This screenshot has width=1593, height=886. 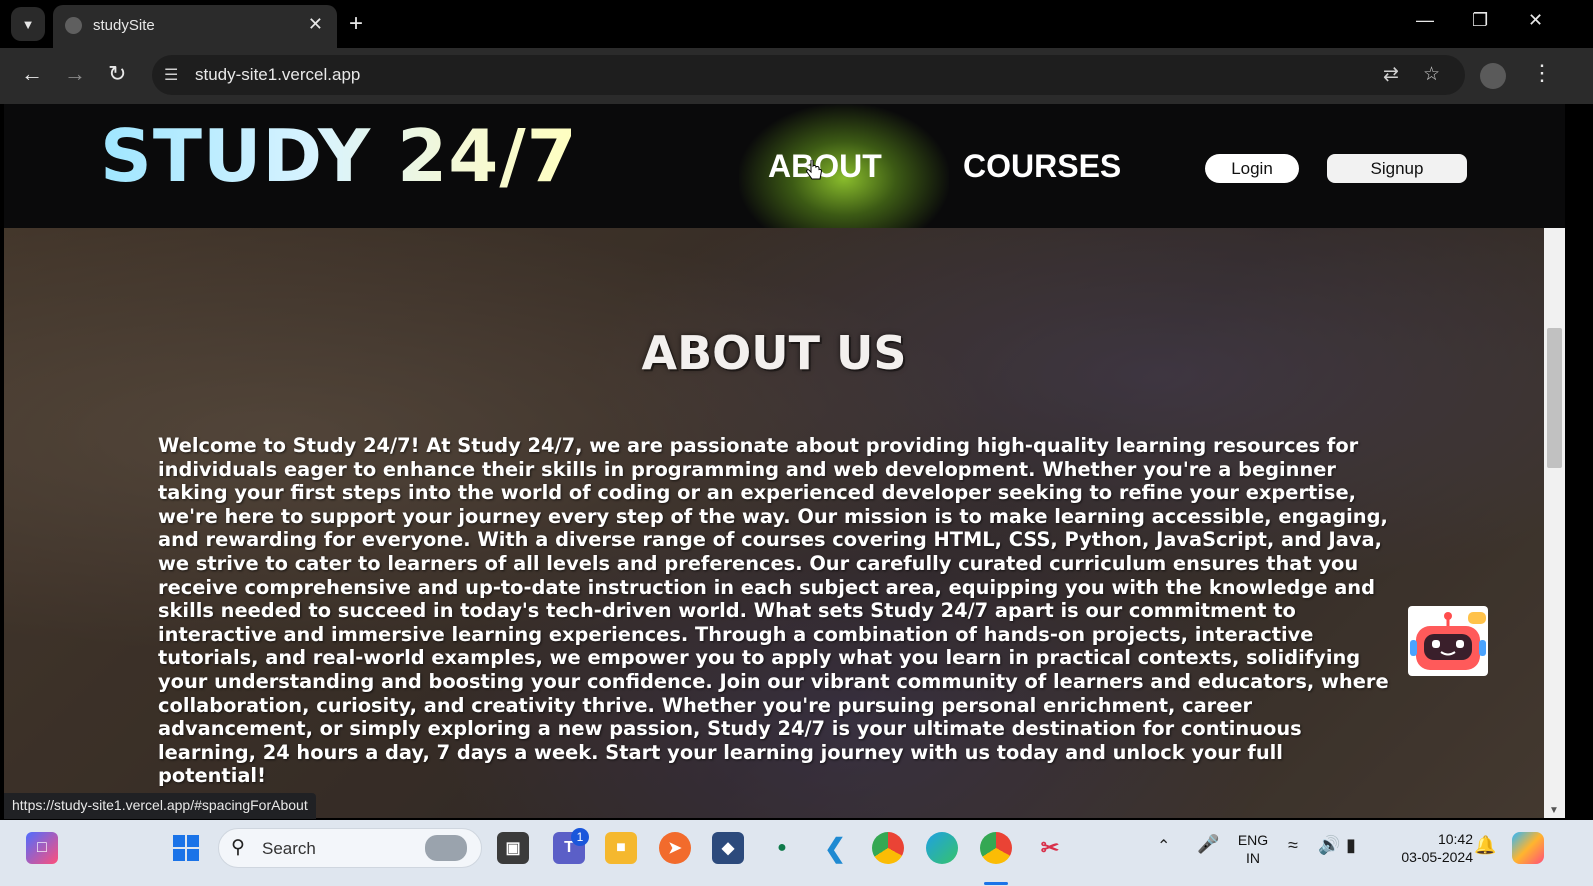 What do you see at coordinates (1431, 74) in the screenshot?
I see `bookmark-star-icon: ☆` at bounding box center [1431, 74].